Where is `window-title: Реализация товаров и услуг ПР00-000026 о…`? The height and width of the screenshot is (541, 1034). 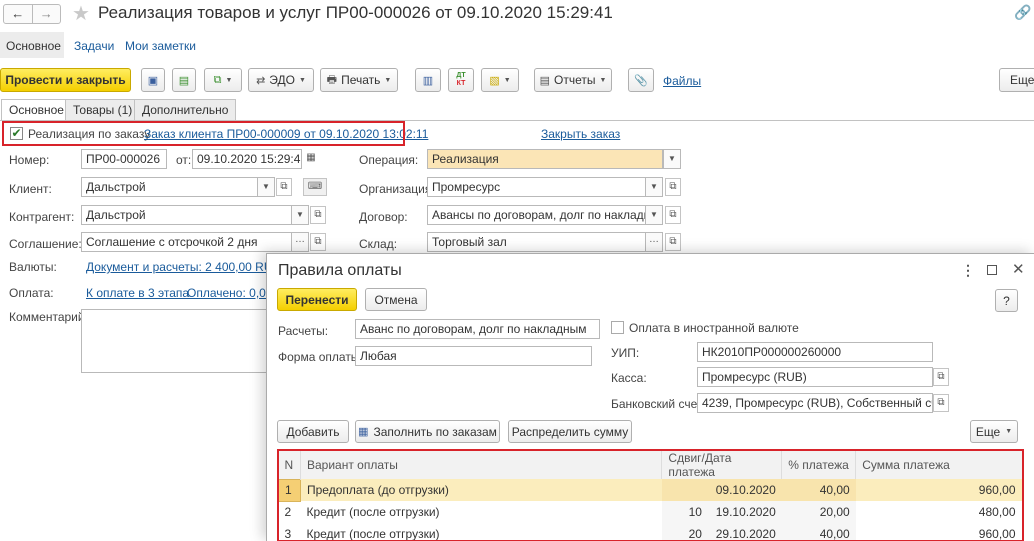
window-title: Реализация товаров и услуг ПР00-000026 о… is located at coordinates (355, 12).